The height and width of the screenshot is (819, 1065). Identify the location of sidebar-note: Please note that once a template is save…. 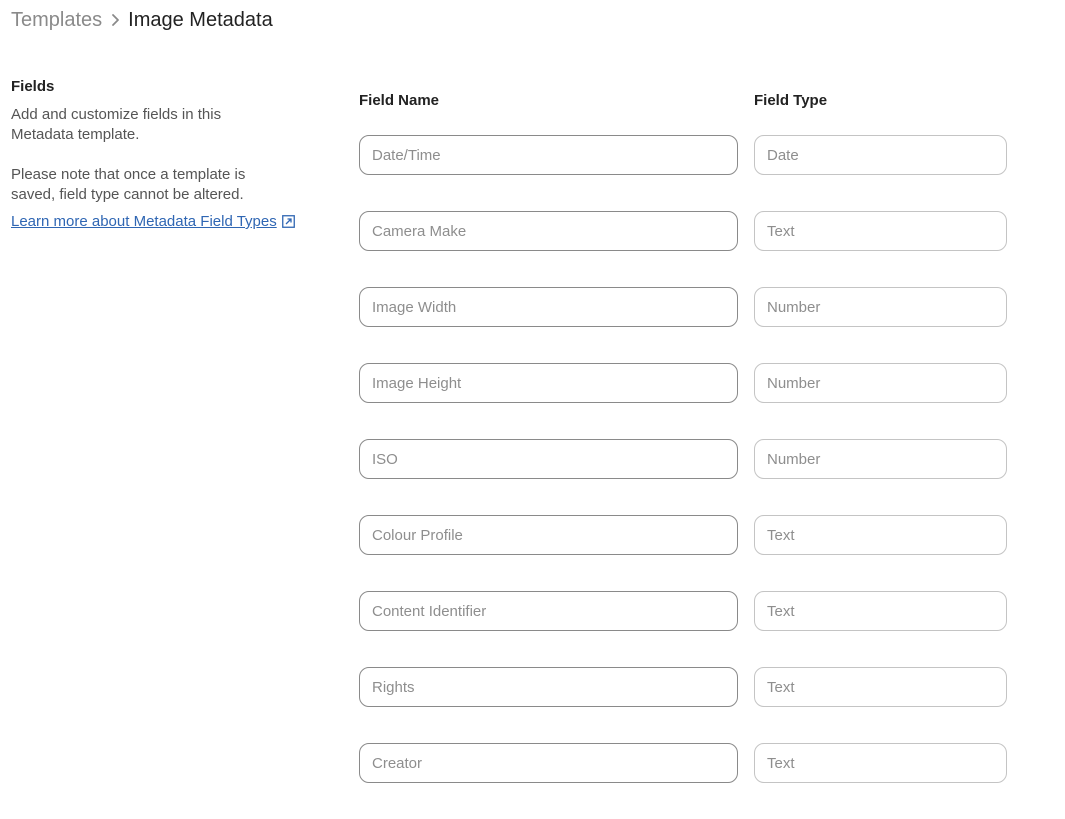
(128, 184).